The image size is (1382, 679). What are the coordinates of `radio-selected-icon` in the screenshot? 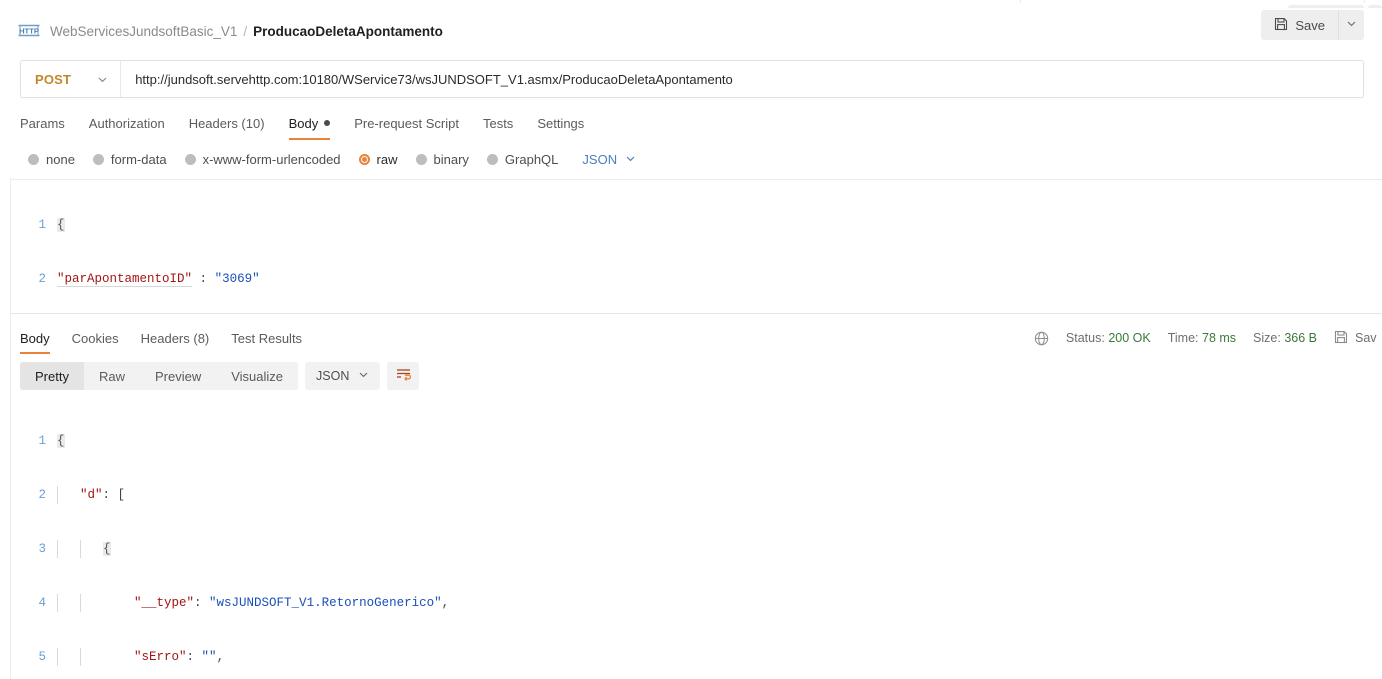 It's located at (364, 159).